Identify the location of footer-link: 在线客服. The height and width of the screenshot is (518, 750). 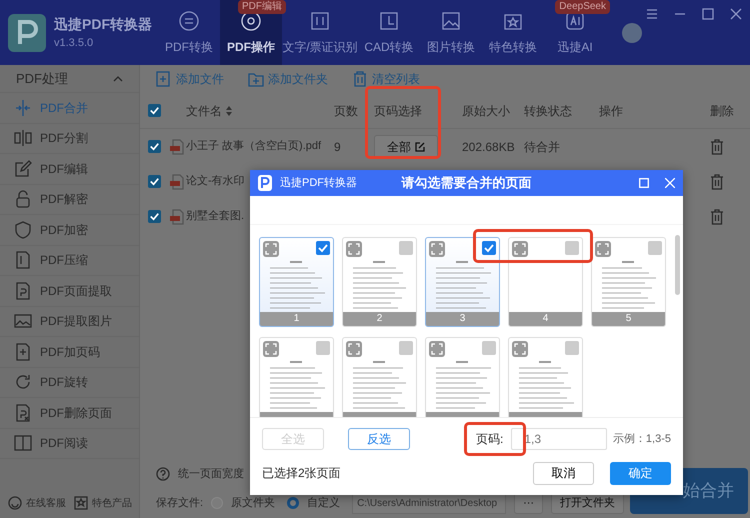
(37, 503).